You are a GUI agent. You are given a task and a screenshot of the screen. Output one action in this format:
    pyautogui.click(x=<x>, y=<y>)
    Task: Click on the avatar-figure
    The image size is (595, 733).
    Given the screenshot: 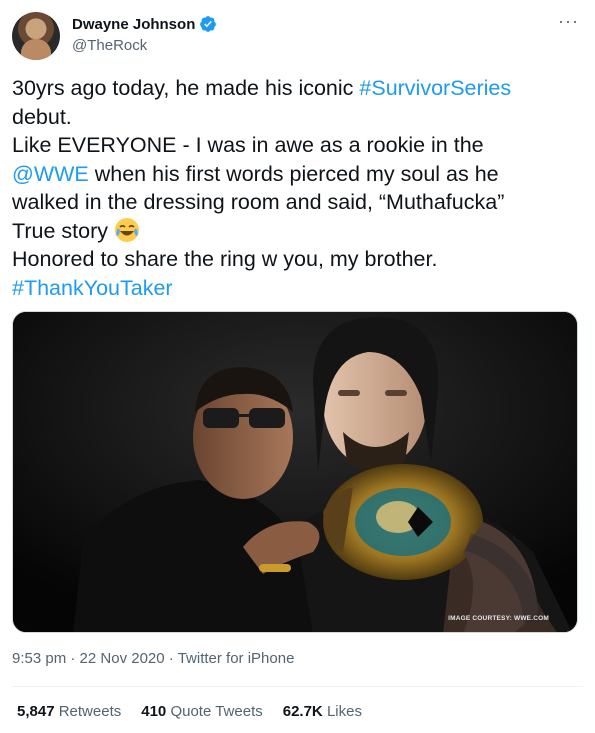 What is the action you would take?
    pyautogui.click(x=36, y=49)
    